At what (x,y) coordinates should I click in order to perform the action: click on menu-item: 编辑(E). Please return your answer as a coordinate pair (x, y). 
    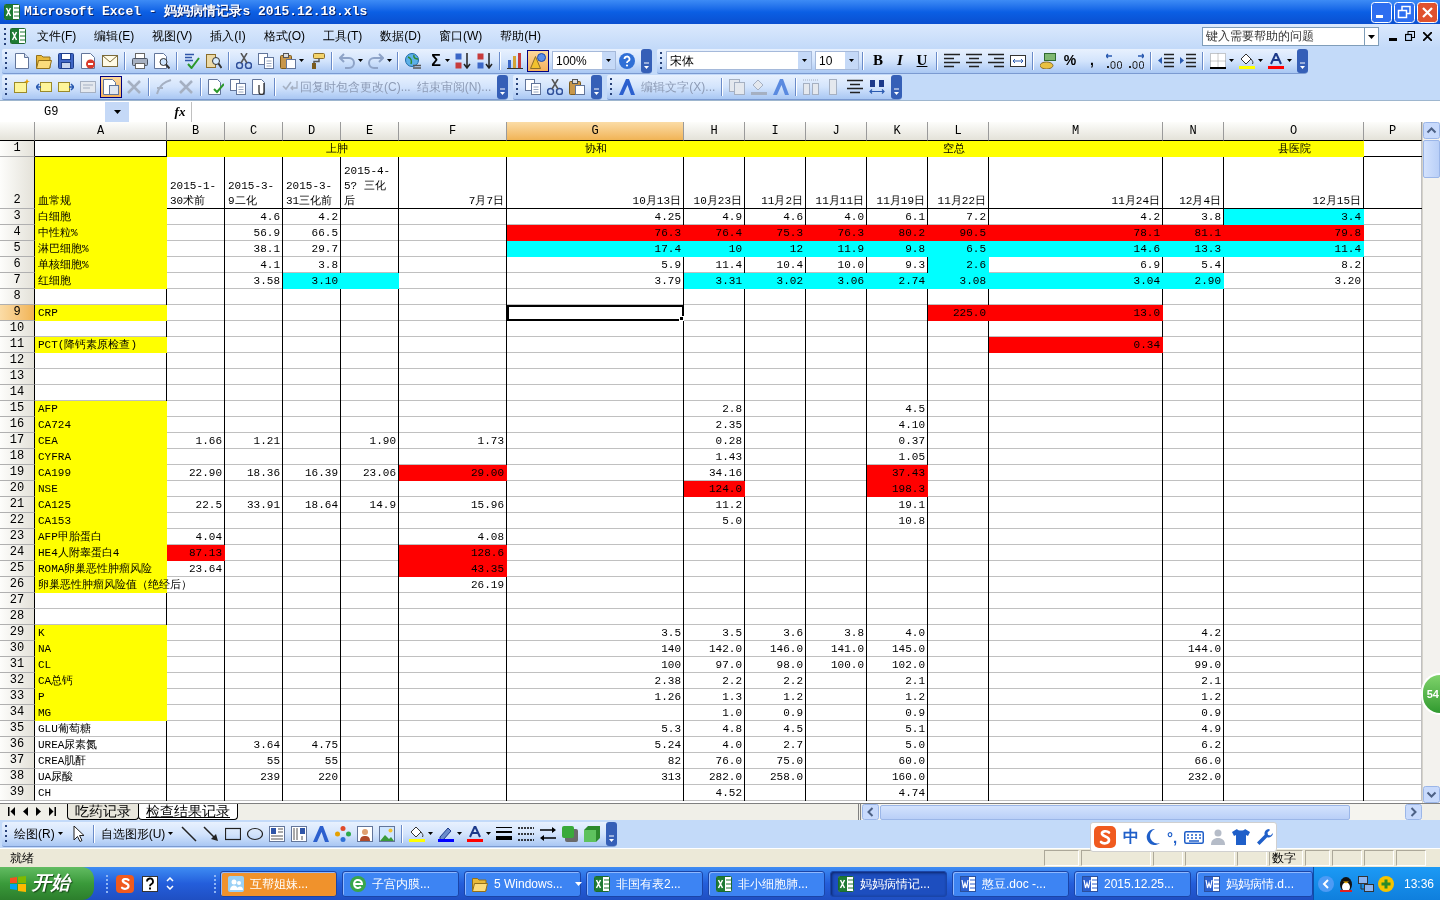
    Looking at the image, I should click on (114, 36).